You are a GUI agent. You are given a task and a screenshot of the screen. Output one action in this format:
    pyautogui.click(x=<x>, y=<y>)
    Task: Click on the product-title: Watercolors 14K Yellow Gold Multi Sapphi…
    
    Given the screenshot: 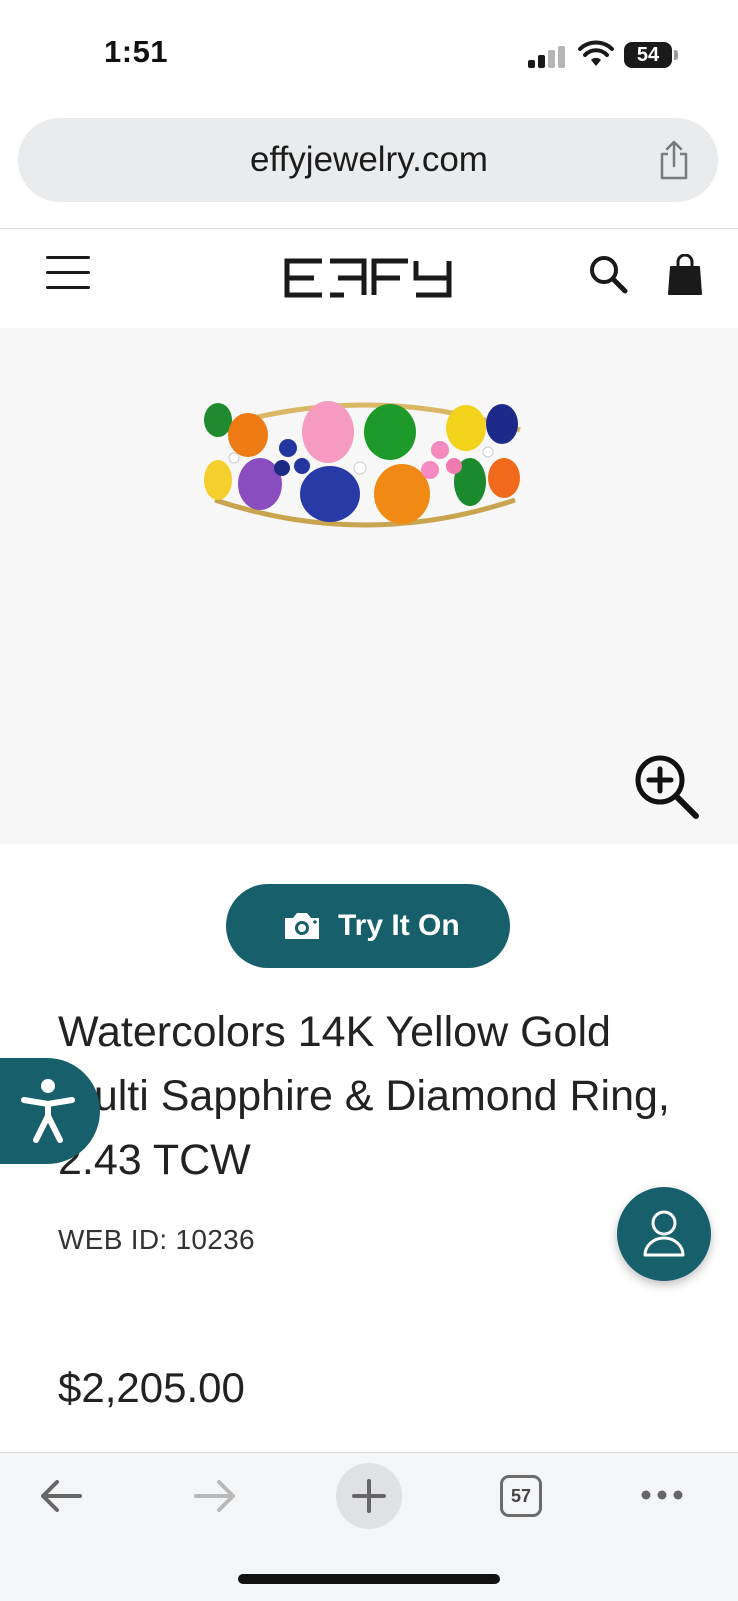 What is the action you would take?
    pyautogui.click(x=364, y=1096)
    